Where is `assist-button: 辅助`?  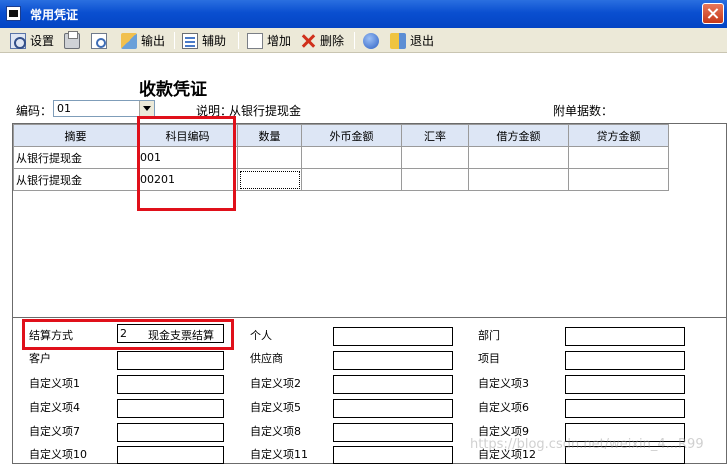 assist-button: 辅助 is located at coordinates (204, 40).